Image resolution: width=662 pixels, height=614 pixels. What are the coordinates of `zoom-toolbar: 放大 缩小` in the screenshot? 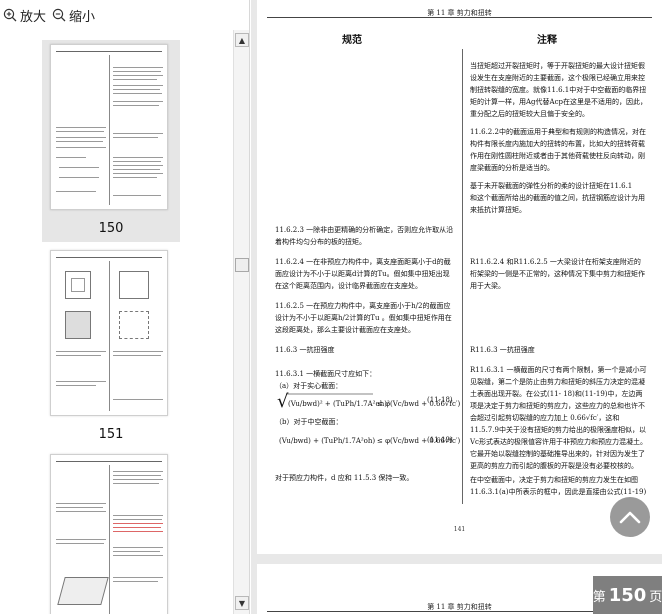 It's located at (115, 15).